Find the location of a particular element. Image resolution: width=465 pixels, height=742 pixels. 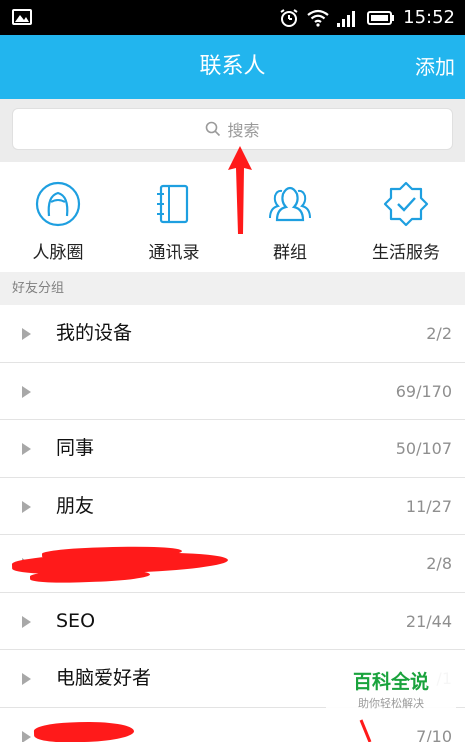

group-name: 朋友 is located at coordinates (75, 505).